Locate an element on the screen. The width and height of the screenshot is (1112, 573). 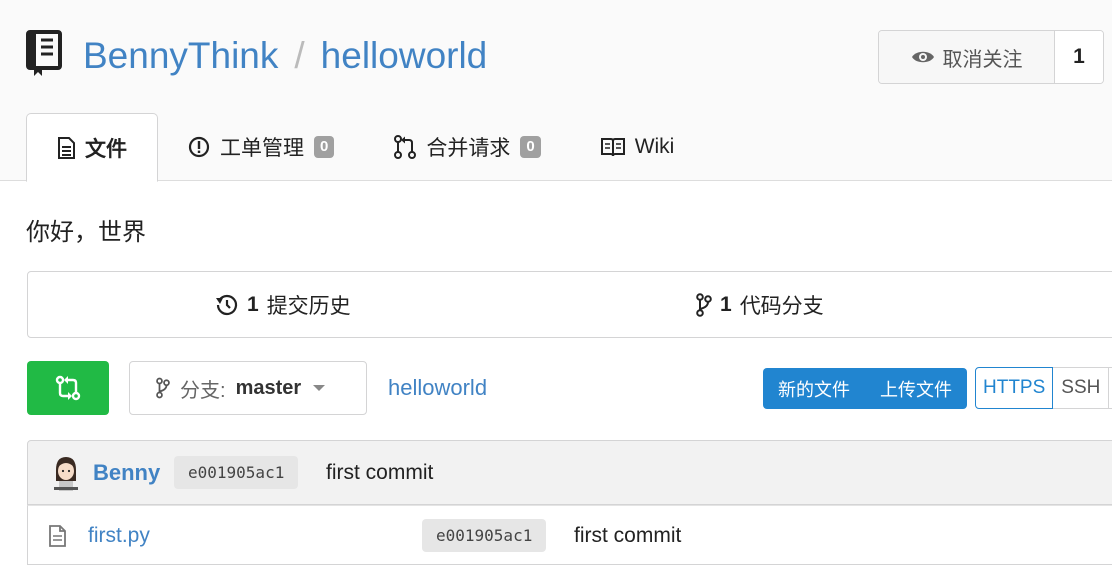
tab-issues-label: 工单管理 is located at coordinates (262, 148).